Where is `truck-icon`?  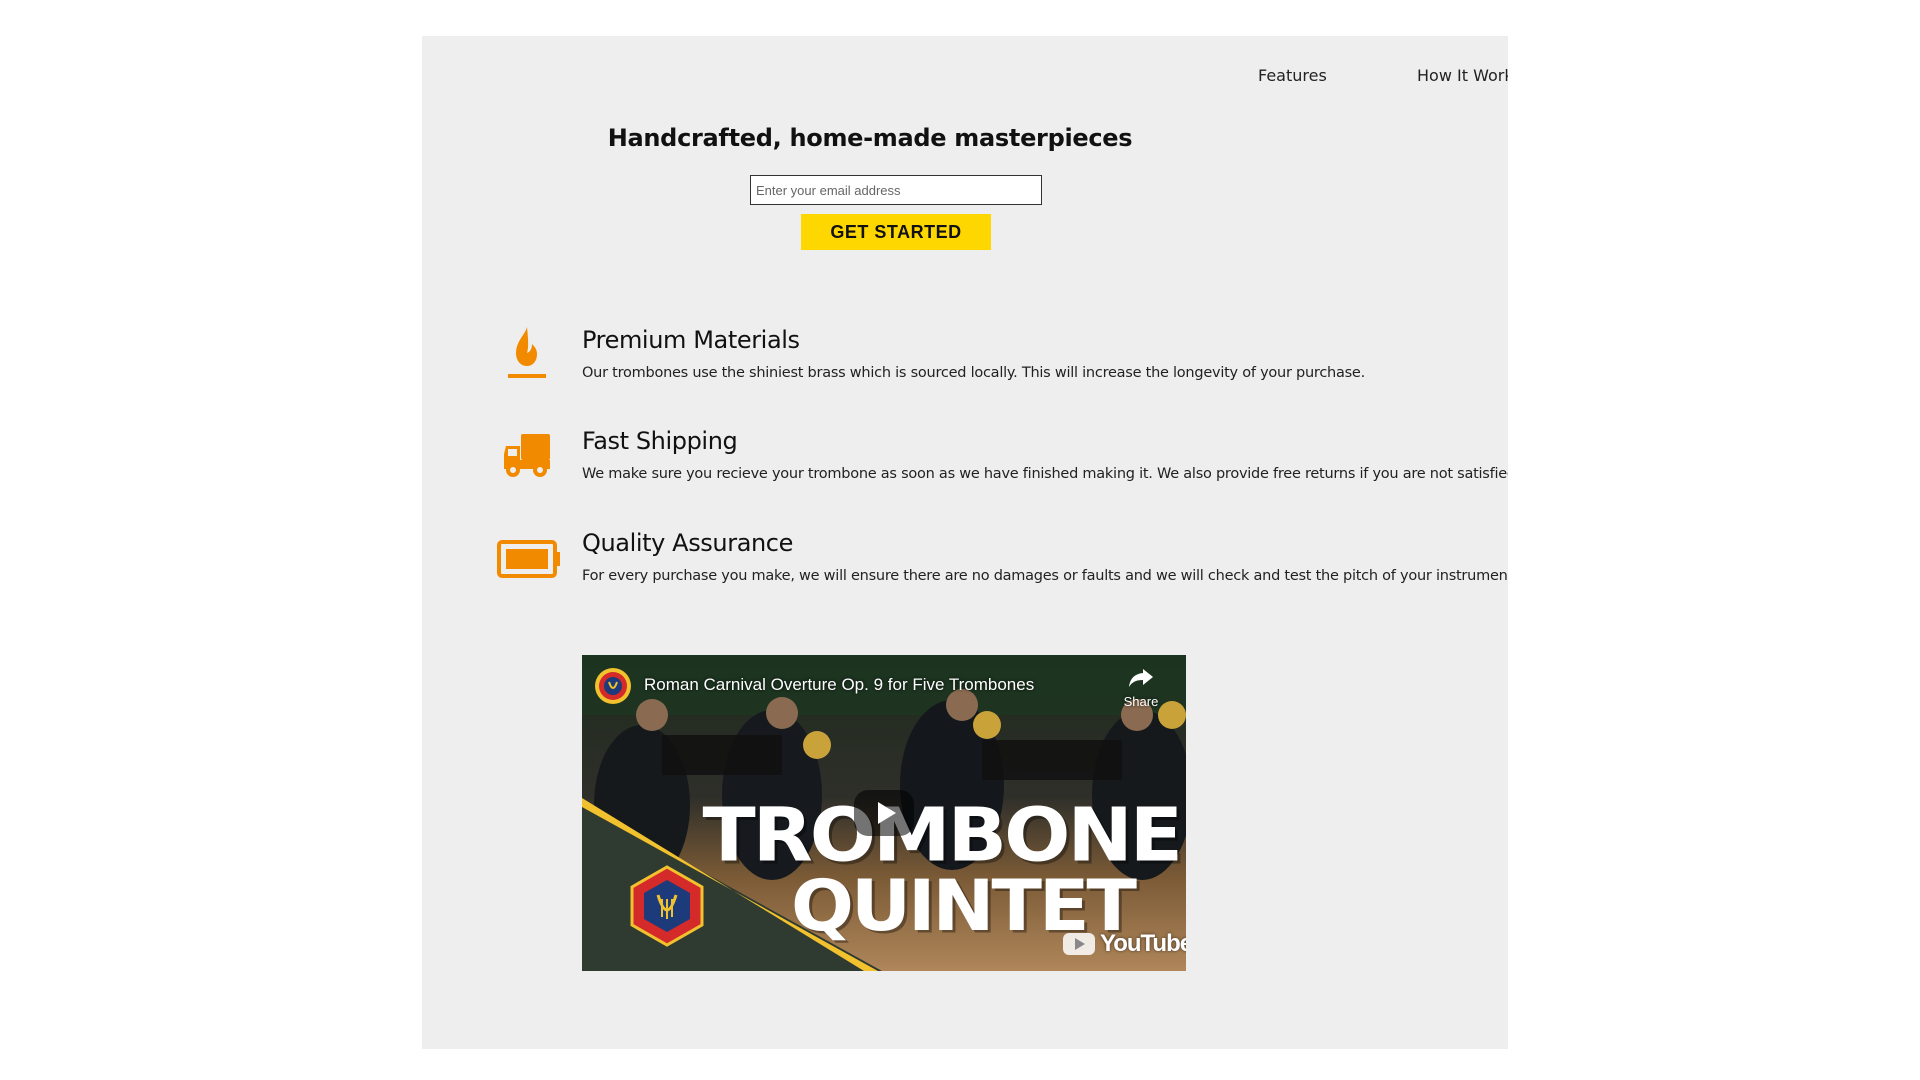
truck-icon is located at coordinates (527, 456).